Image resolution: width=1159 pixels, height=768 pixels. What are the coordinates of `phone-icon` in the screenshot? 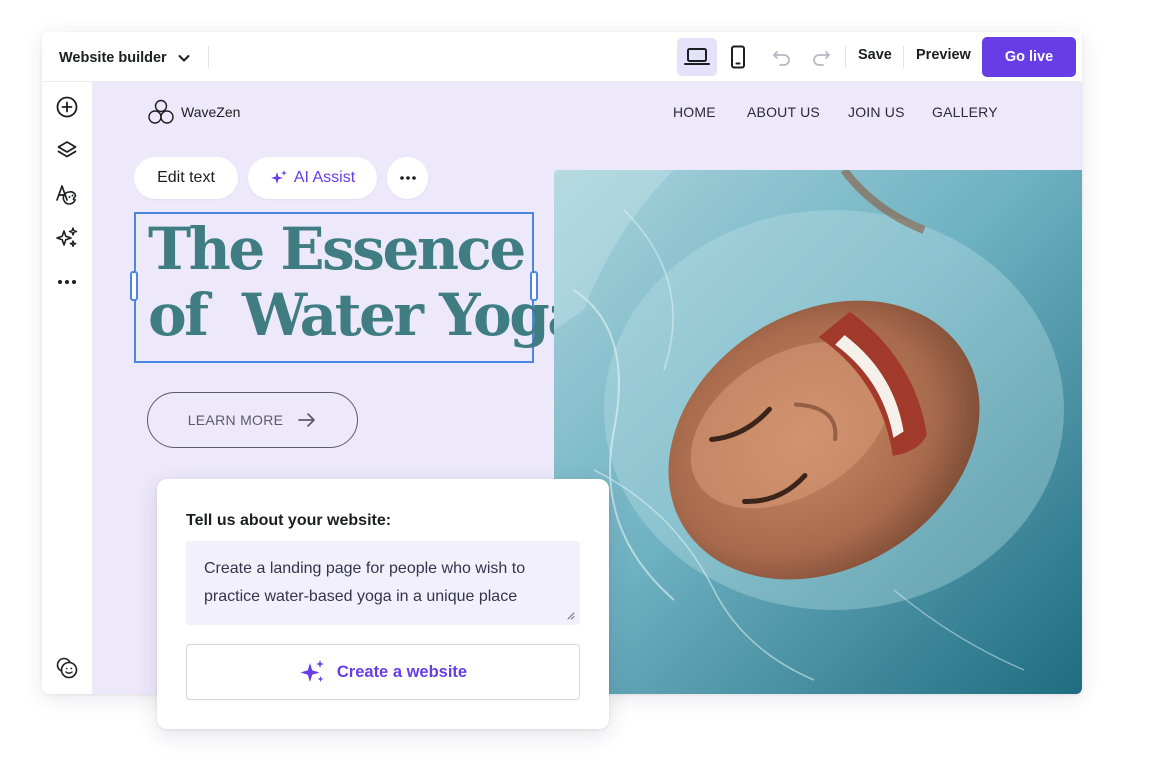 It's located at (738, 57).